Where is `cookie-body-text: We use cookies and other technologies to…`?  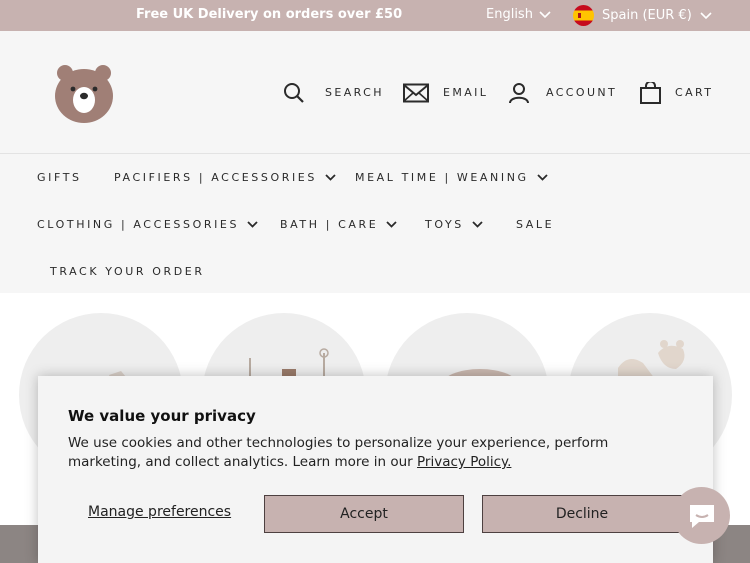 cookie-body-text: We use cookies and other technologies to… is located at coordinates (338, 452).